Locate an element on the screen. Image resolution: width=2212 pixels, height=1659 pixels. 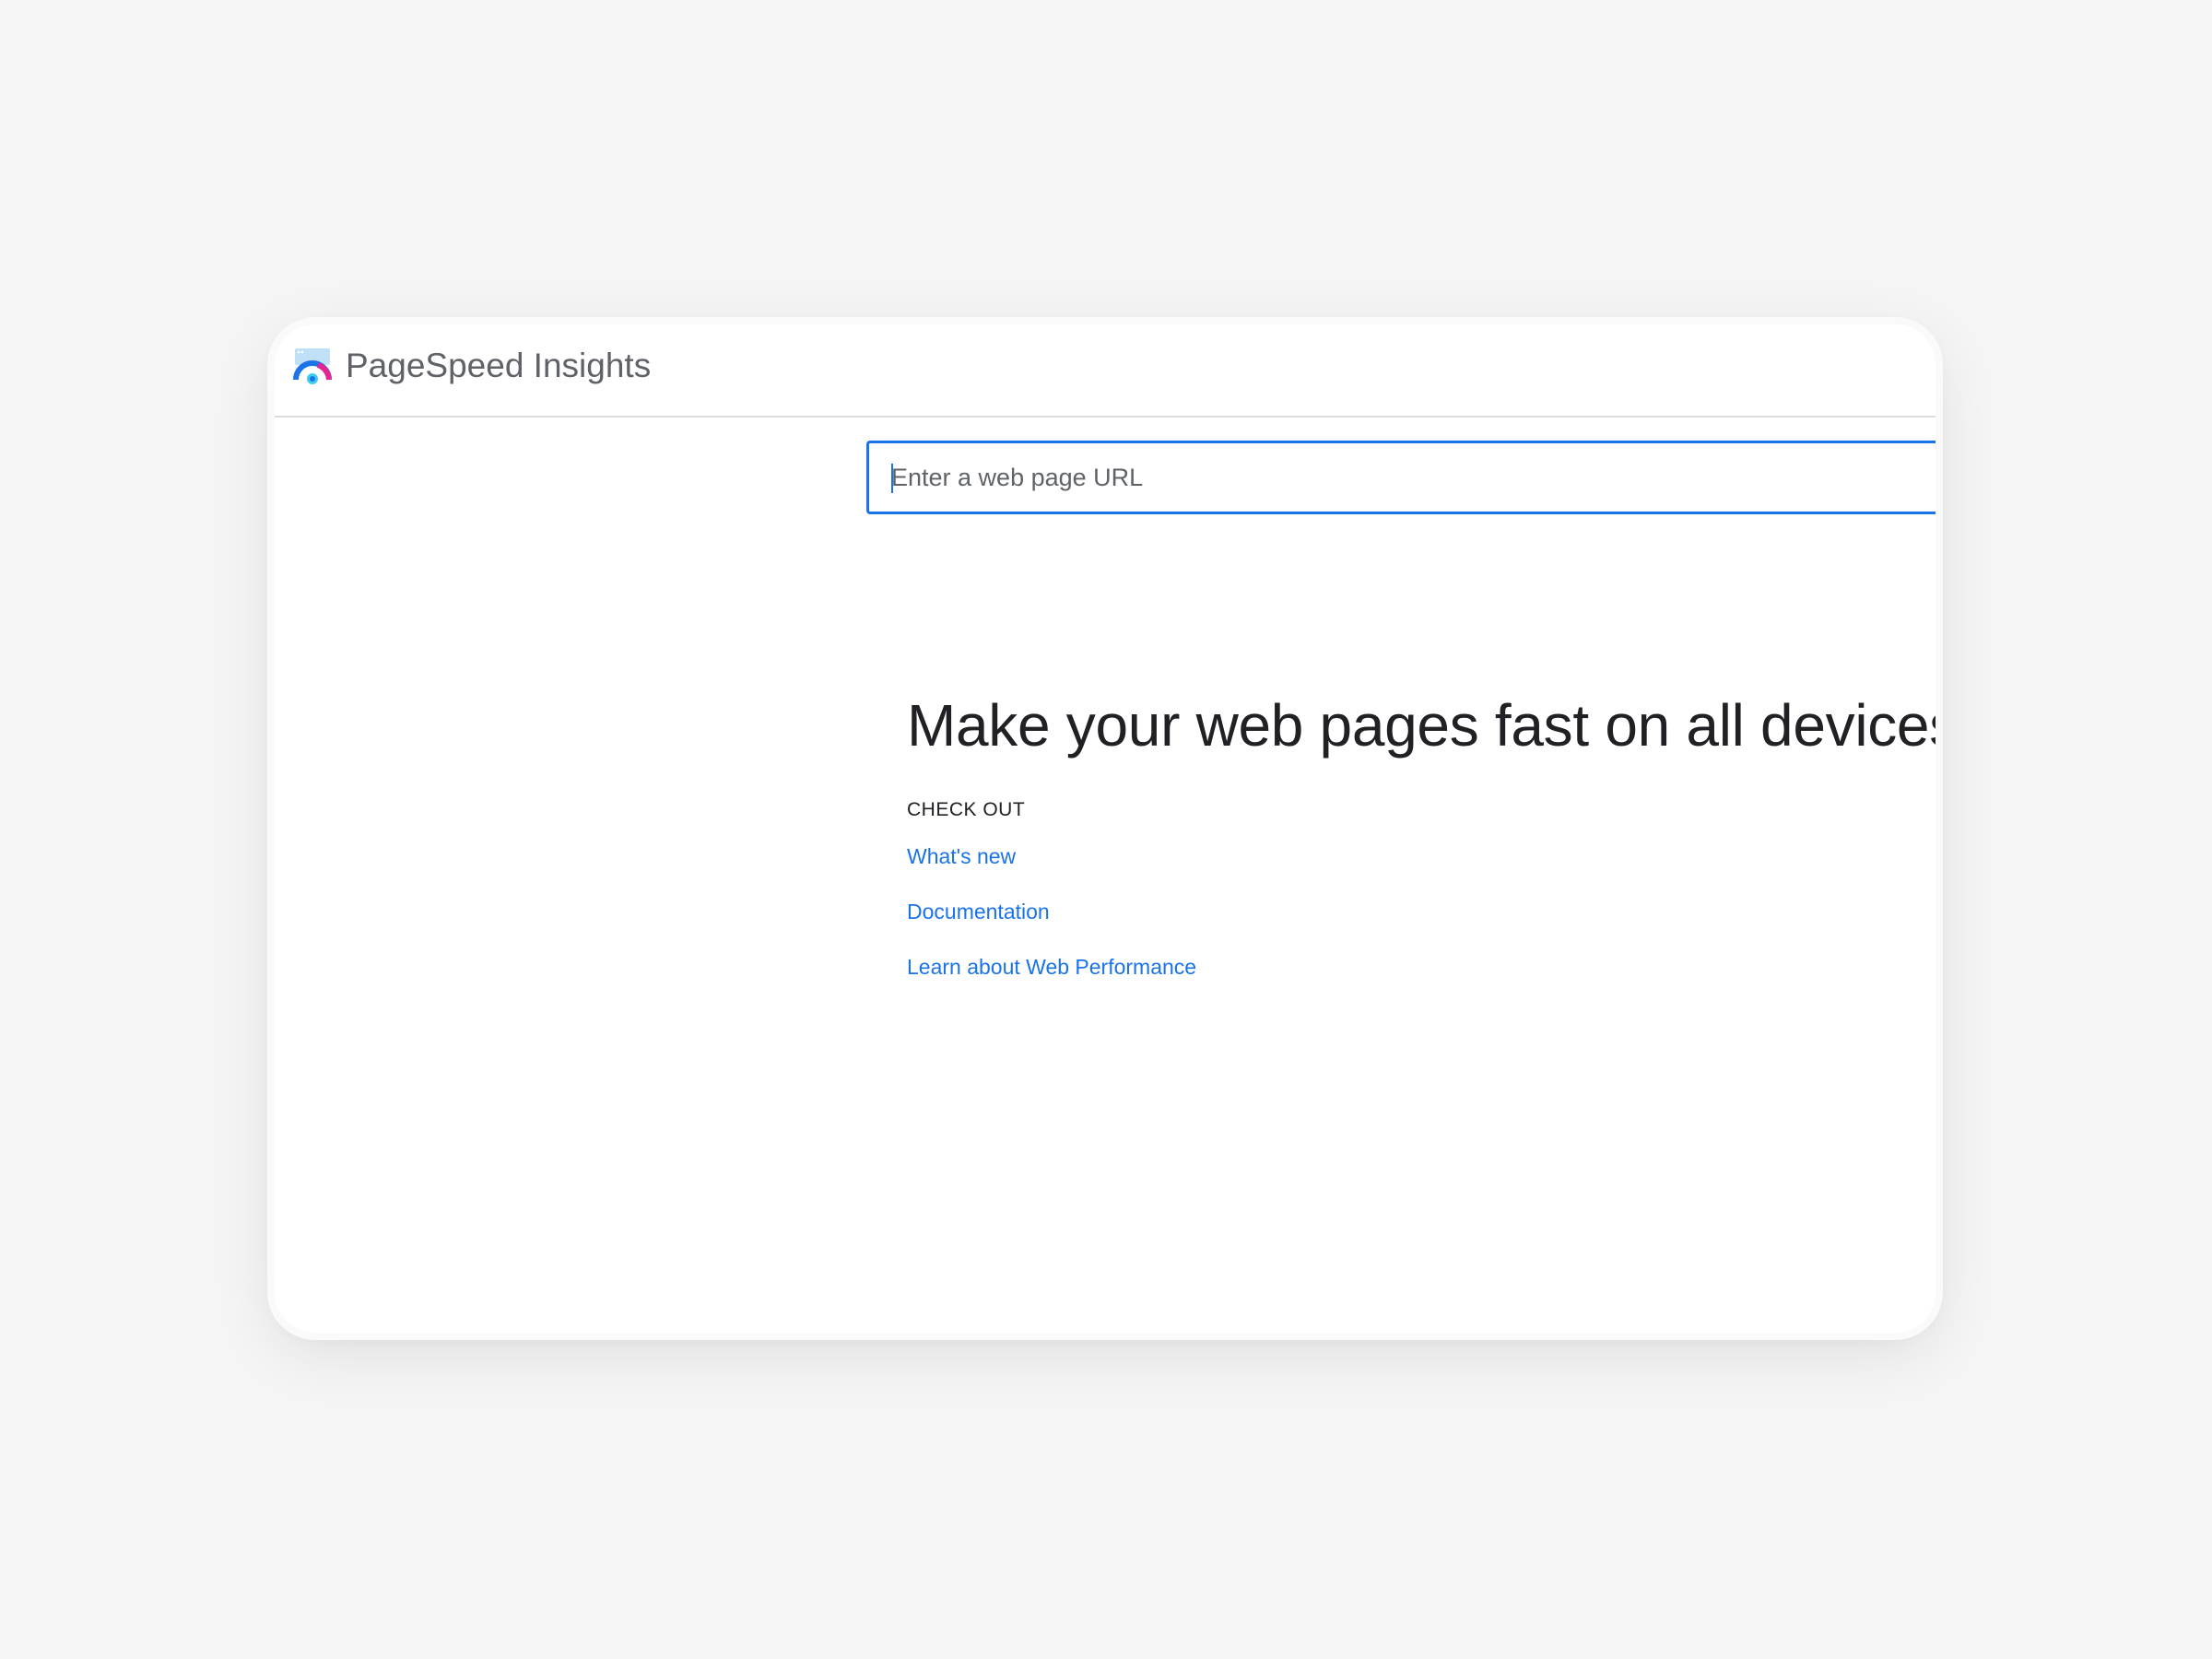
app-header: PageSpeed Insights is located at coordinates (1105, 371).